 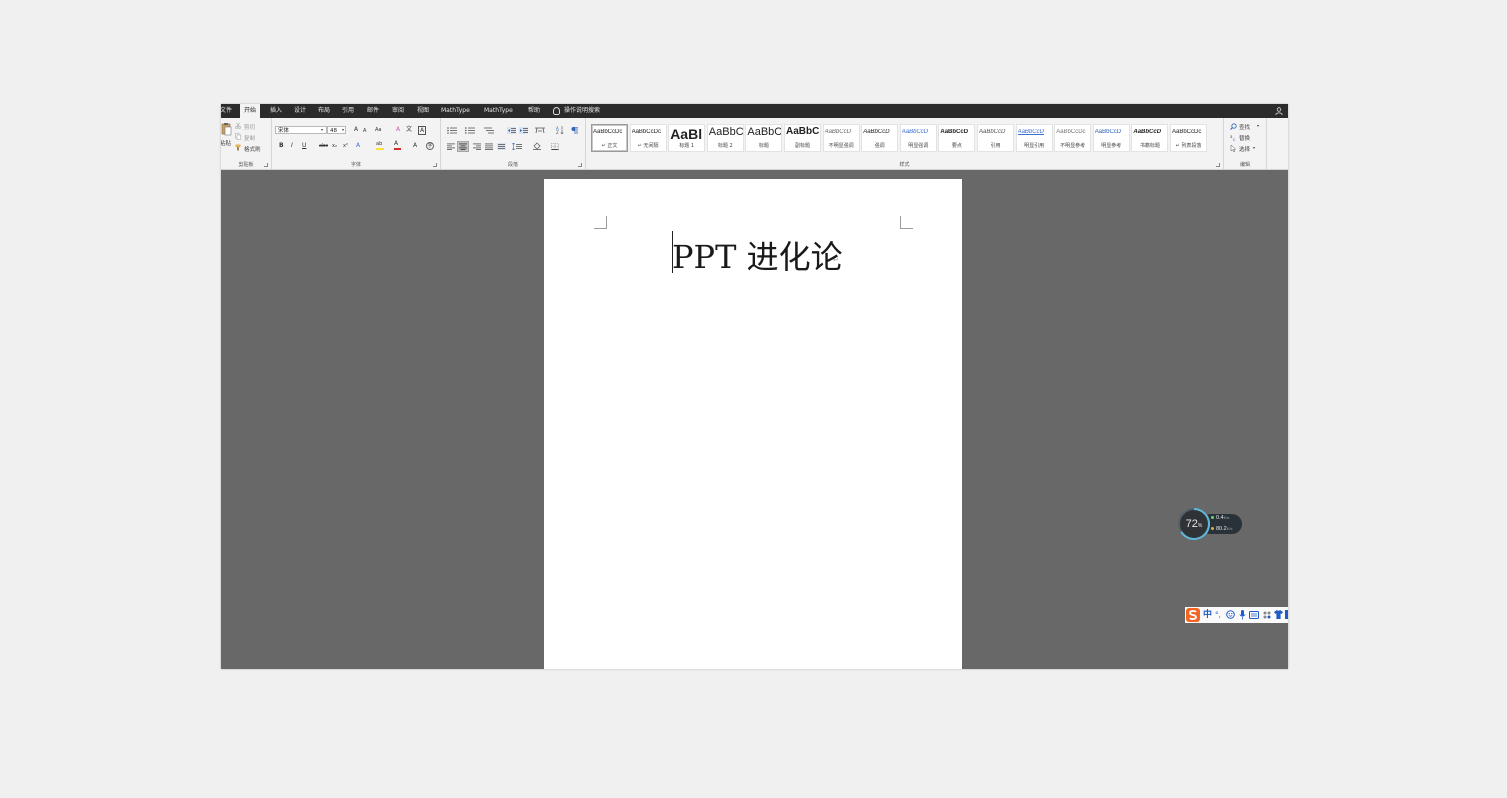 What do you see at coordinates (1220, 518) in the screenshot?
I see `upload-rate: 0.4K/s` at bounding box center [1220, 518].